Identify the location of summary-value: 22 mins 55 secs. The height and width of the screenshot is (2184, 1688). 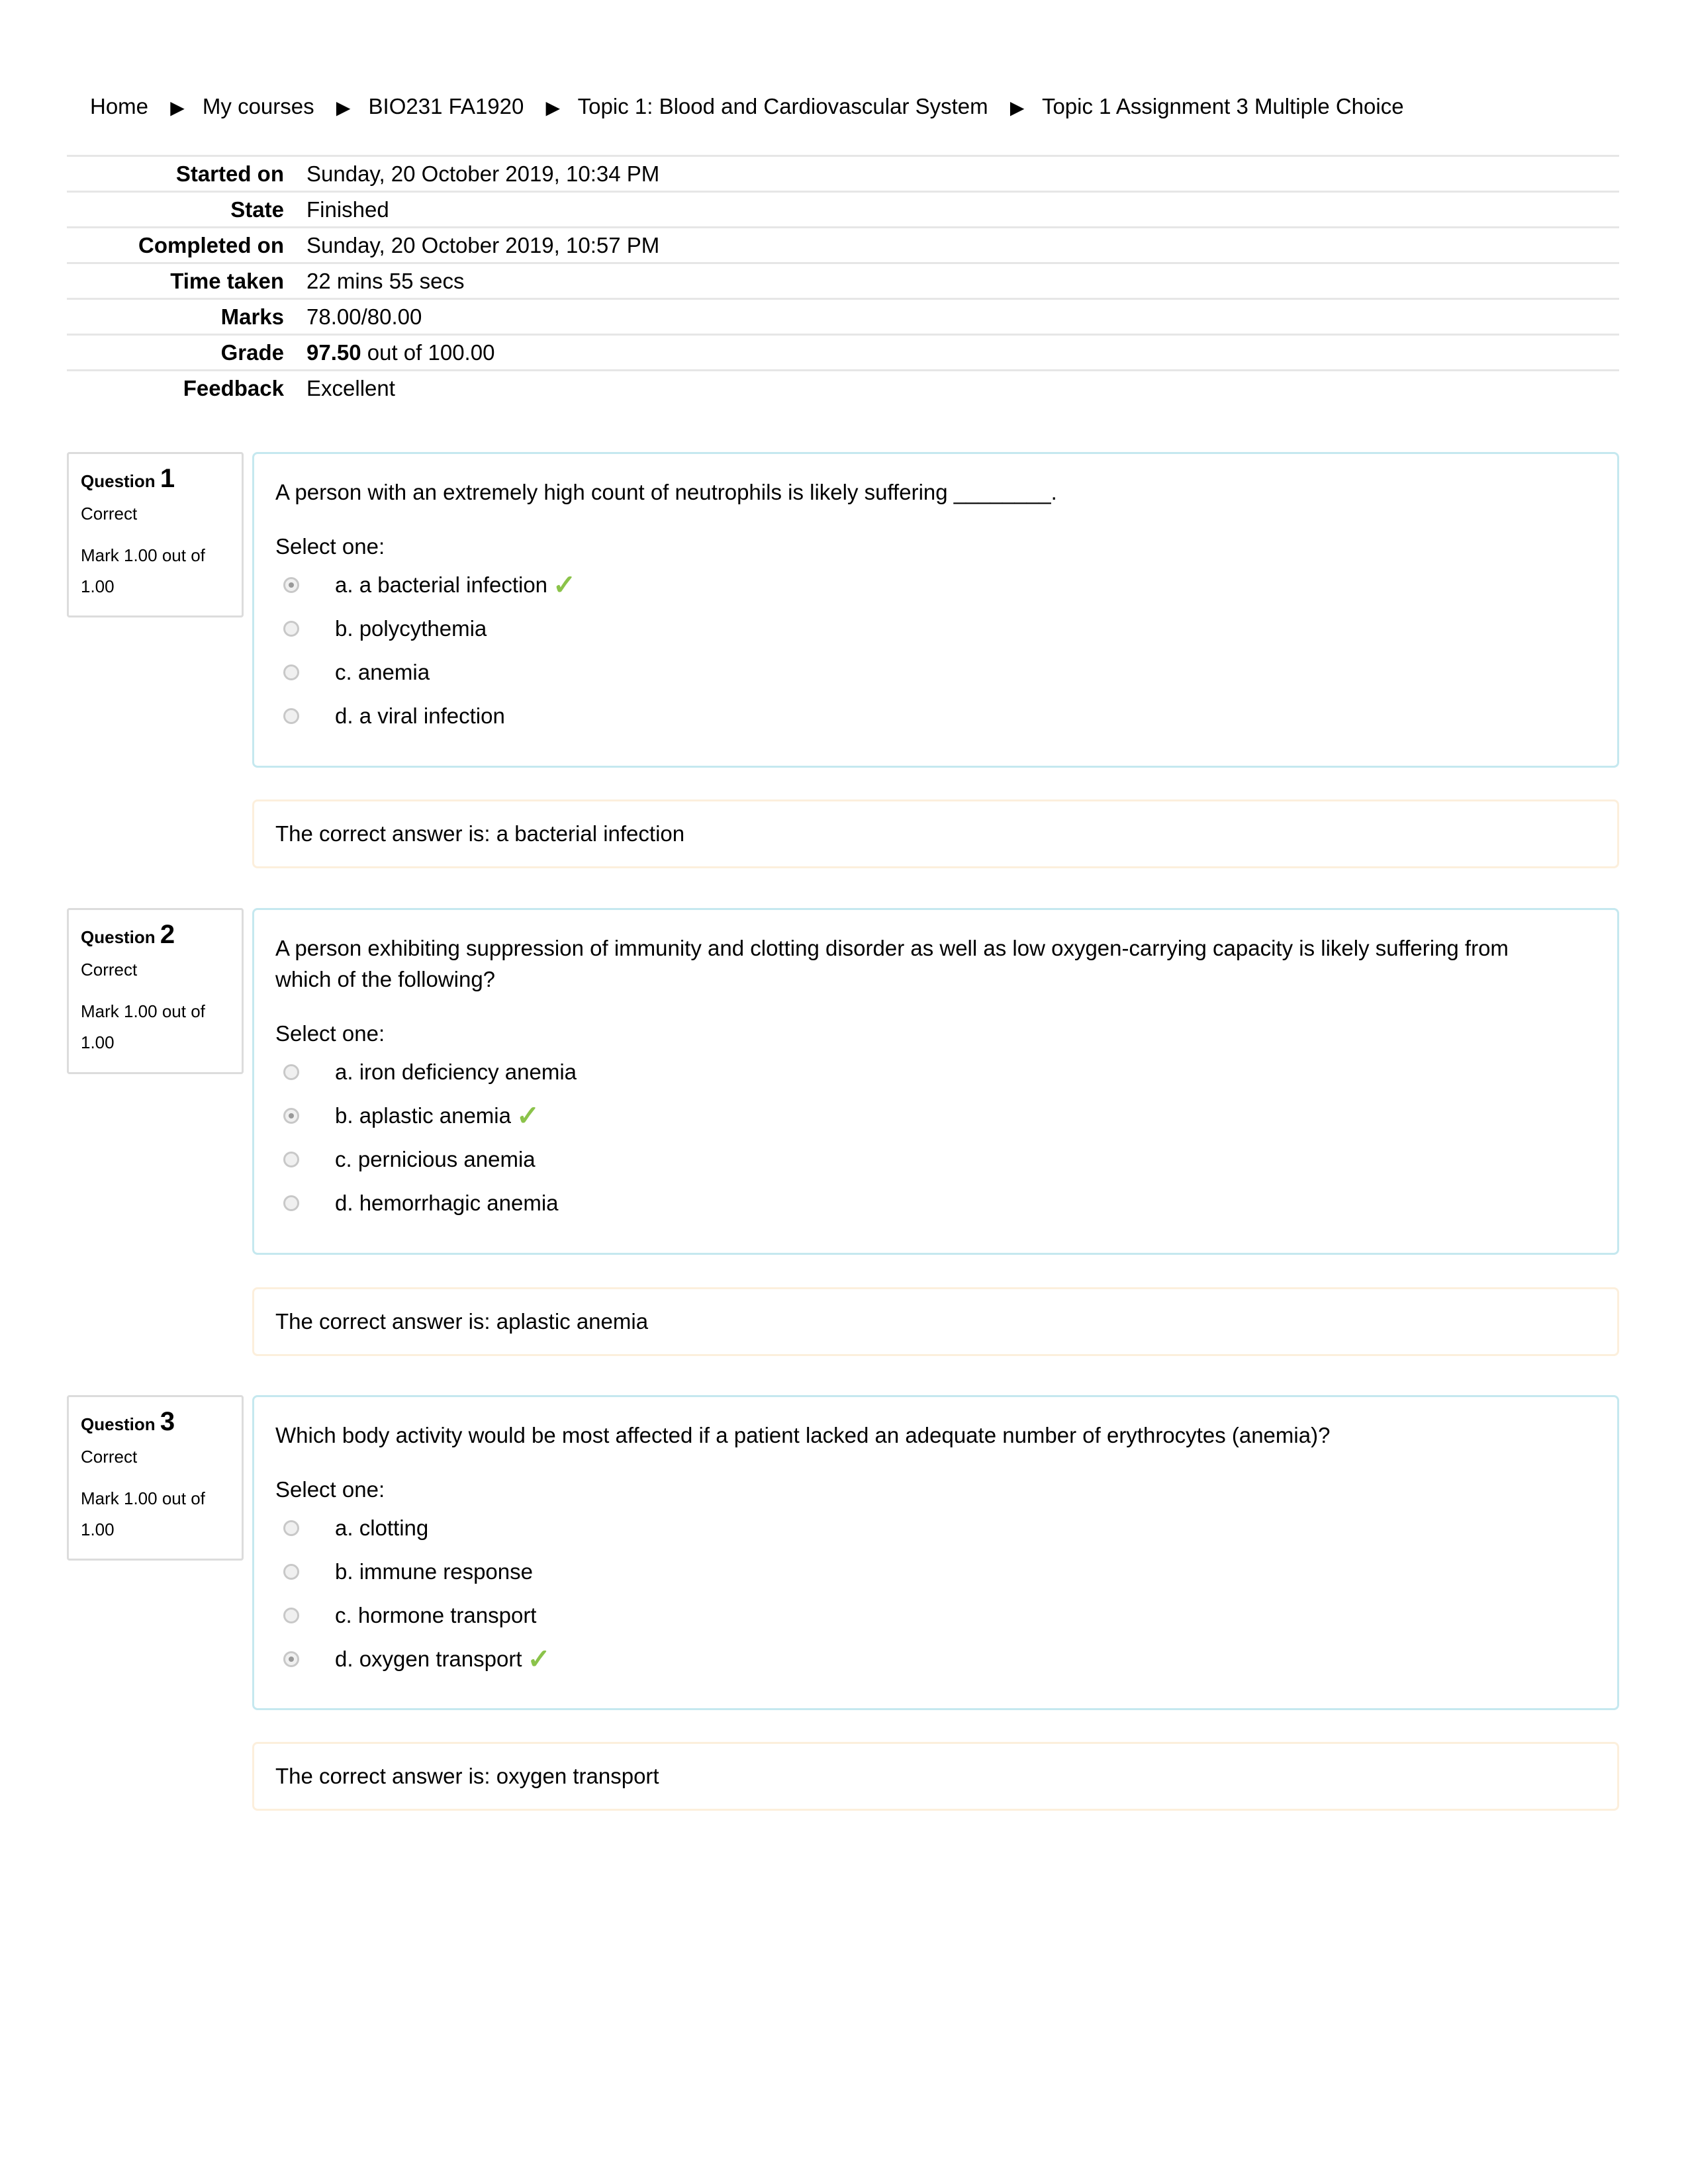
(385, 280).